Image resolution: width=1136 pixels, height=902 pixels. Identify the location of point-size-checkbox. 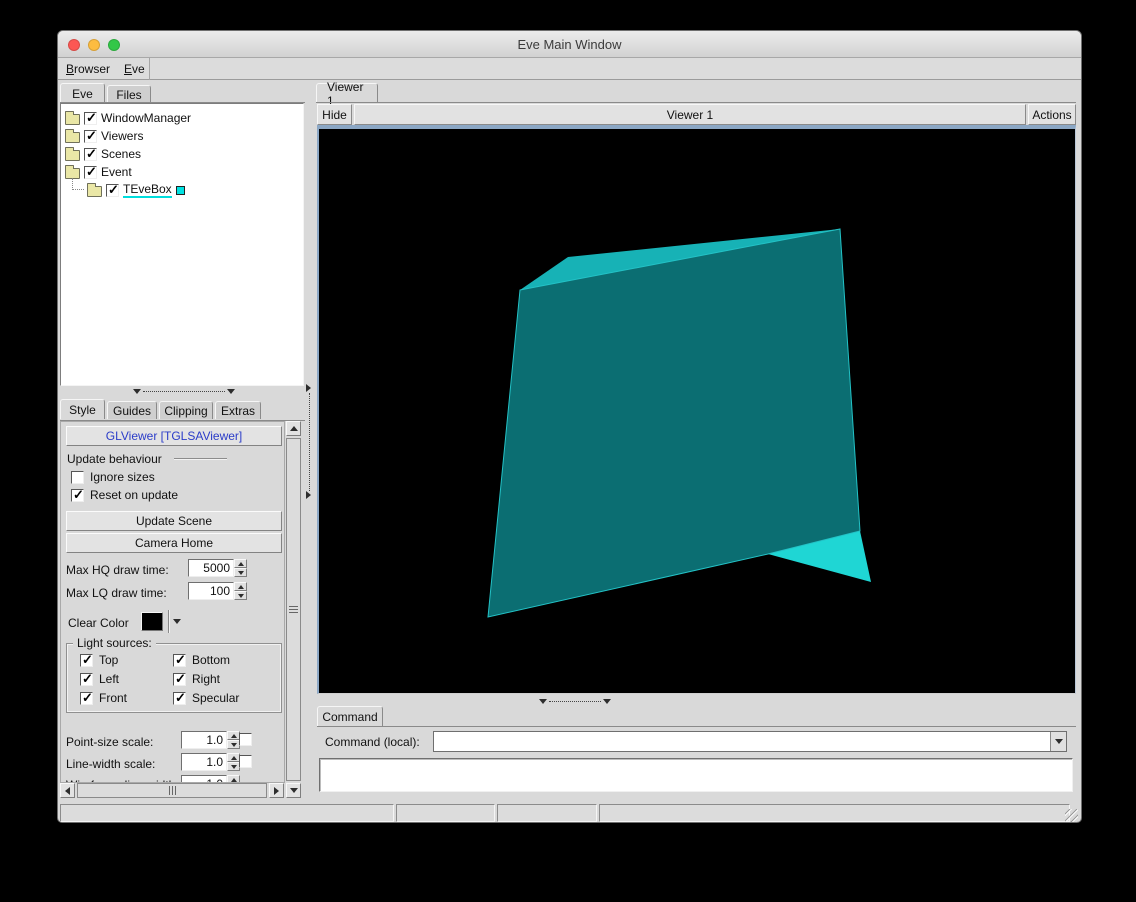
(245, 739).